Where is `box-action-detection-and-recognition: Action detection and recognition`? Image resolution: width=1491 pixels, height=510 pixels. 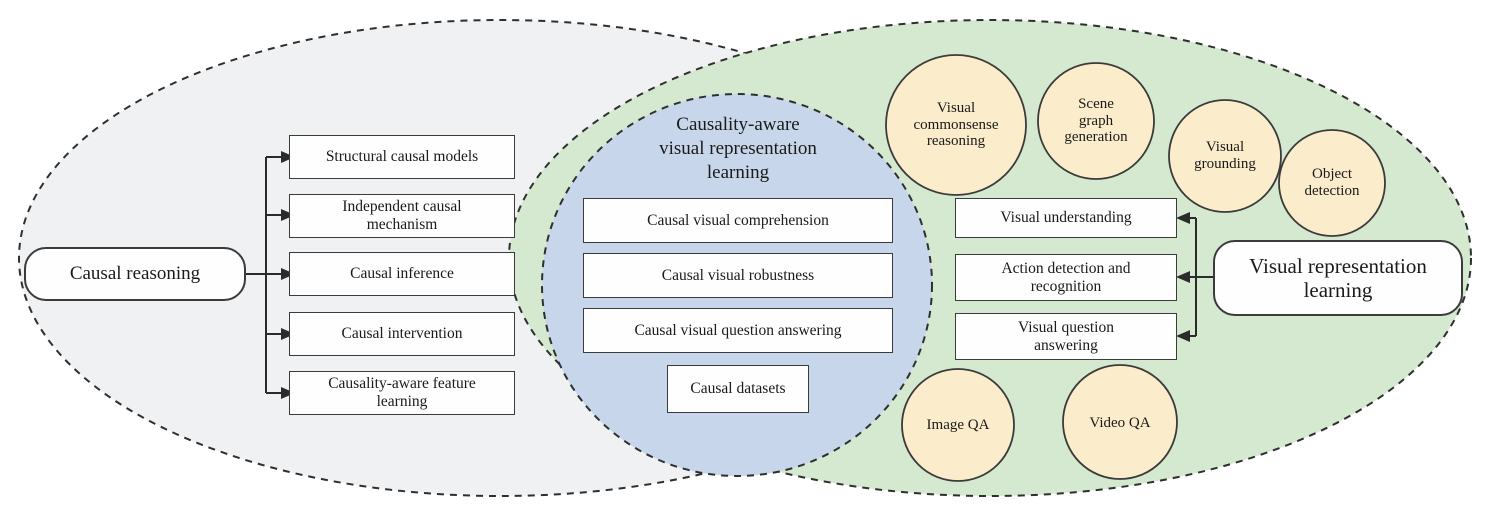 box-action-detection-and-recognition: Action detection and recognition is located at coordinates (1066, 277).